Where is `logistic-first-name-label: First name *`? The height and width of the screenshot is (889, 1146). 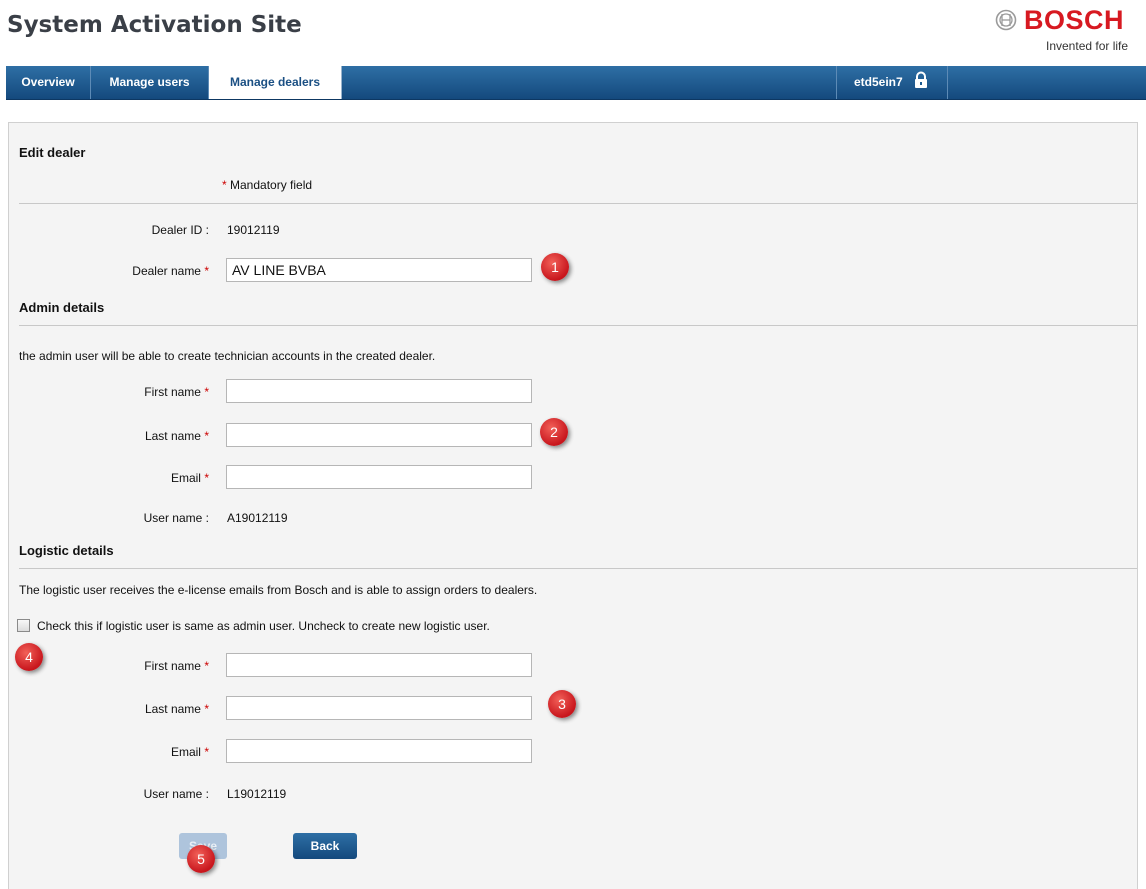 logistic-first-name-label: First name * is located at coordinates (176, 666).